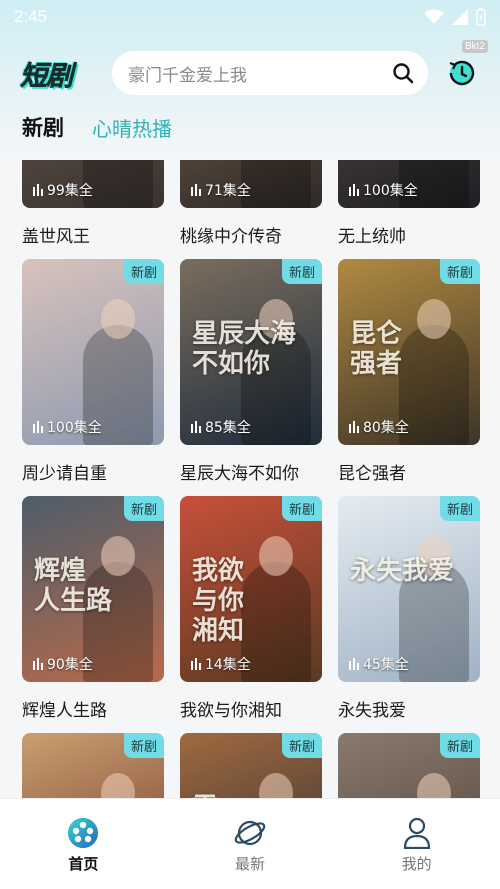 The image size is (500, 889). What do you see at coordinates (416, 833) in the screenshot?
I see `user-icon` at bounding box center [416, 833].